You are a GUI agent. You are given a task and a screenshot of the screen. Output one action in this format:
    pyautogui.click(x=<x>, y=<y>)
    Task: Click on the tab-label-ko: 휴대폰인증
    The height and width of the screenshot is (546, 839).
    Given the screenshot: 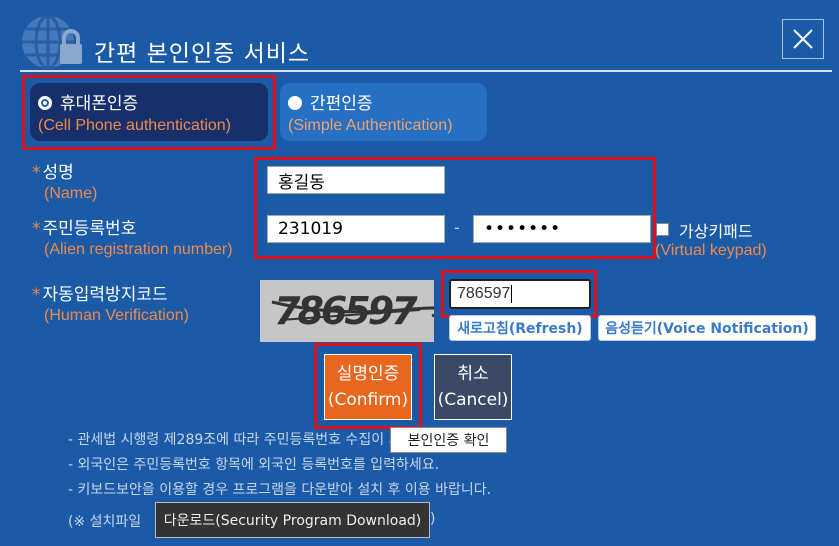 What is the action you would take?
    pyautogui.click(x=99, y=104)
    